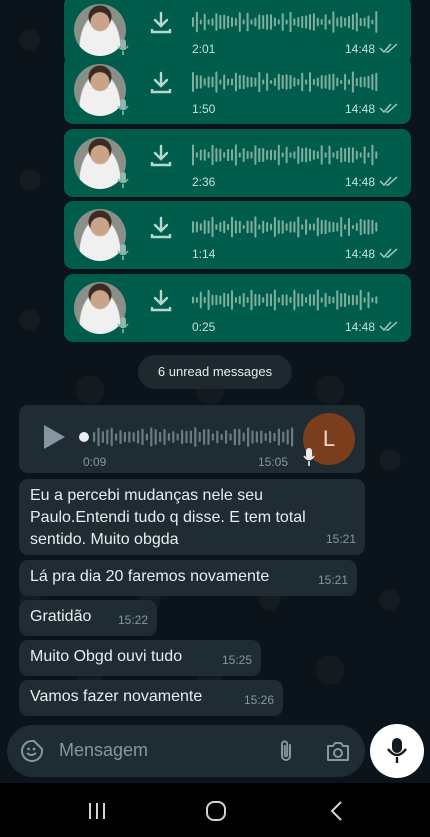 This screenshot has height=837, width=430. What do you see at coordinates (32, 751) in the screenshot?
I see `sticker-icon` at bounding box center [32, 751].